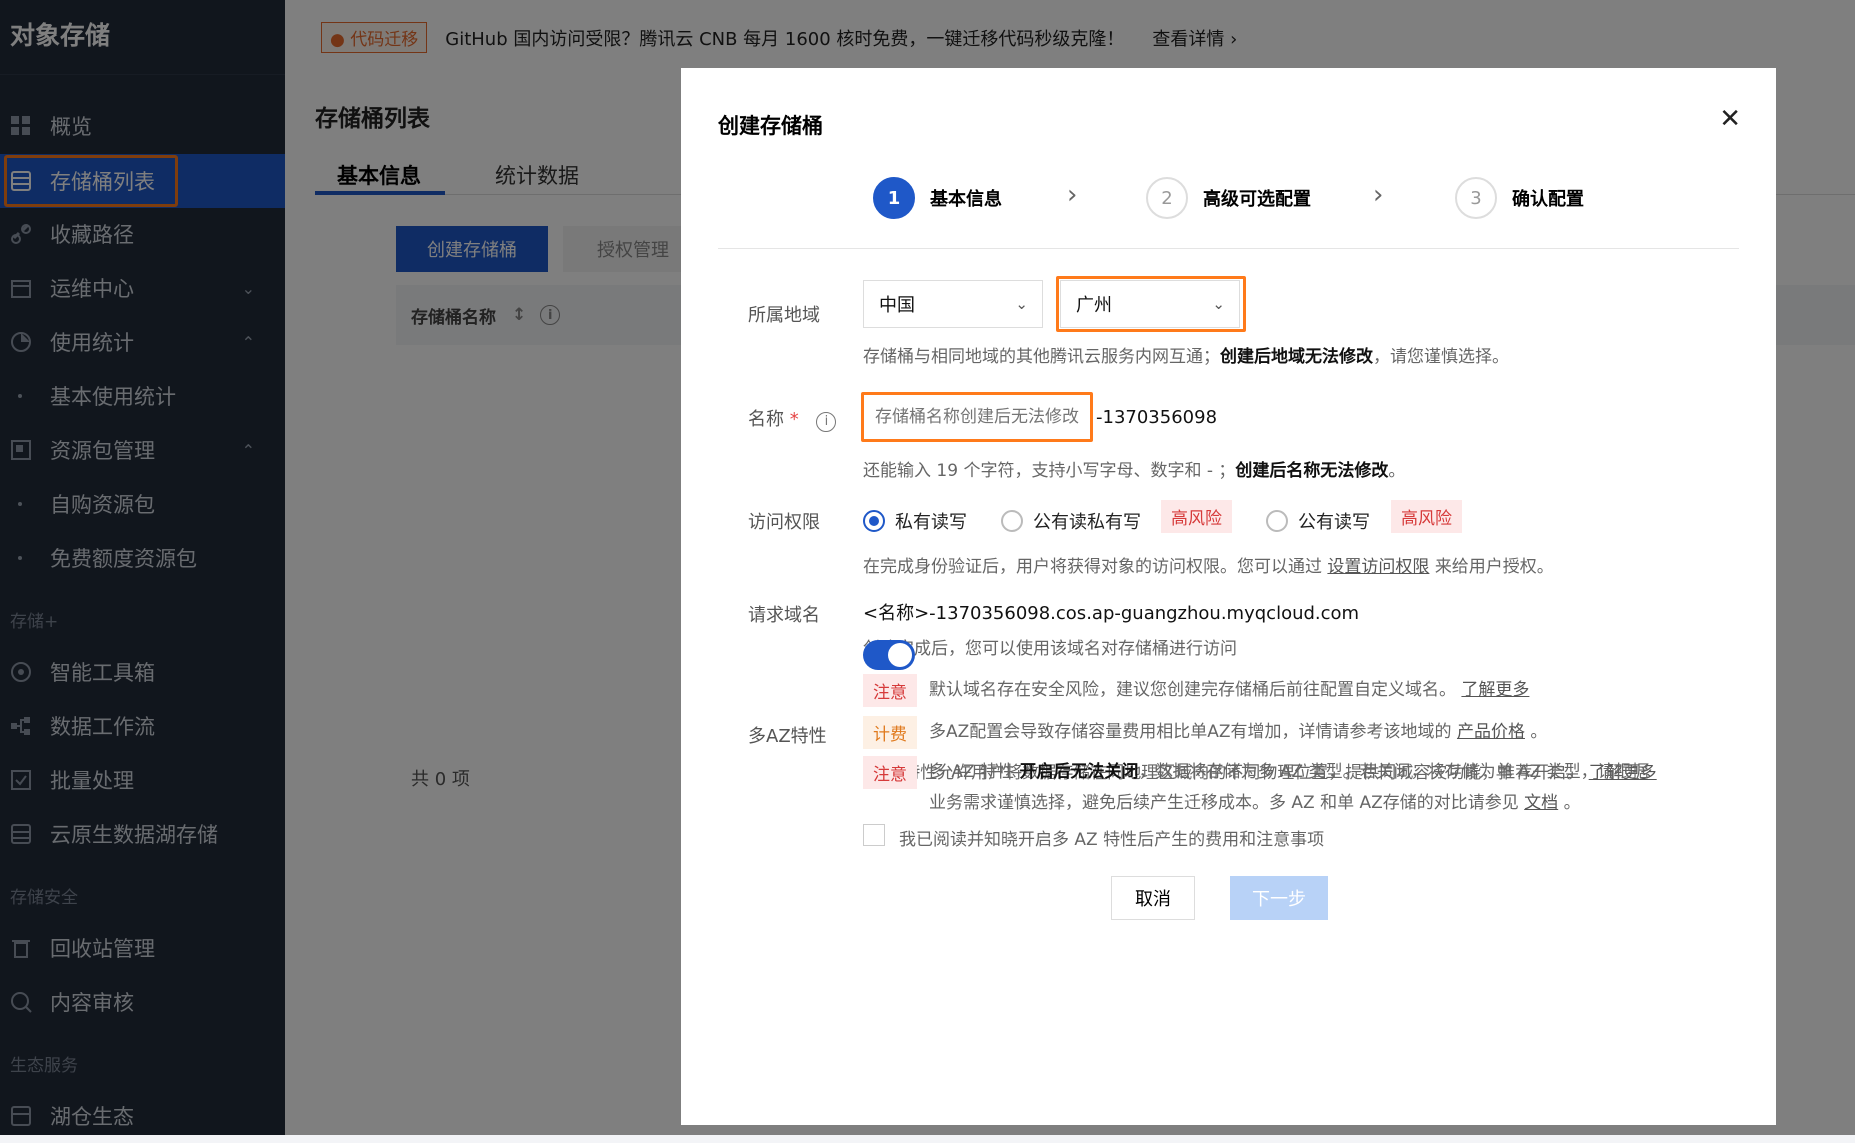  What do you see at coordinates (900, 655) in the screenshot?
I see `toggle-knob` at bounding box center [900, 655].